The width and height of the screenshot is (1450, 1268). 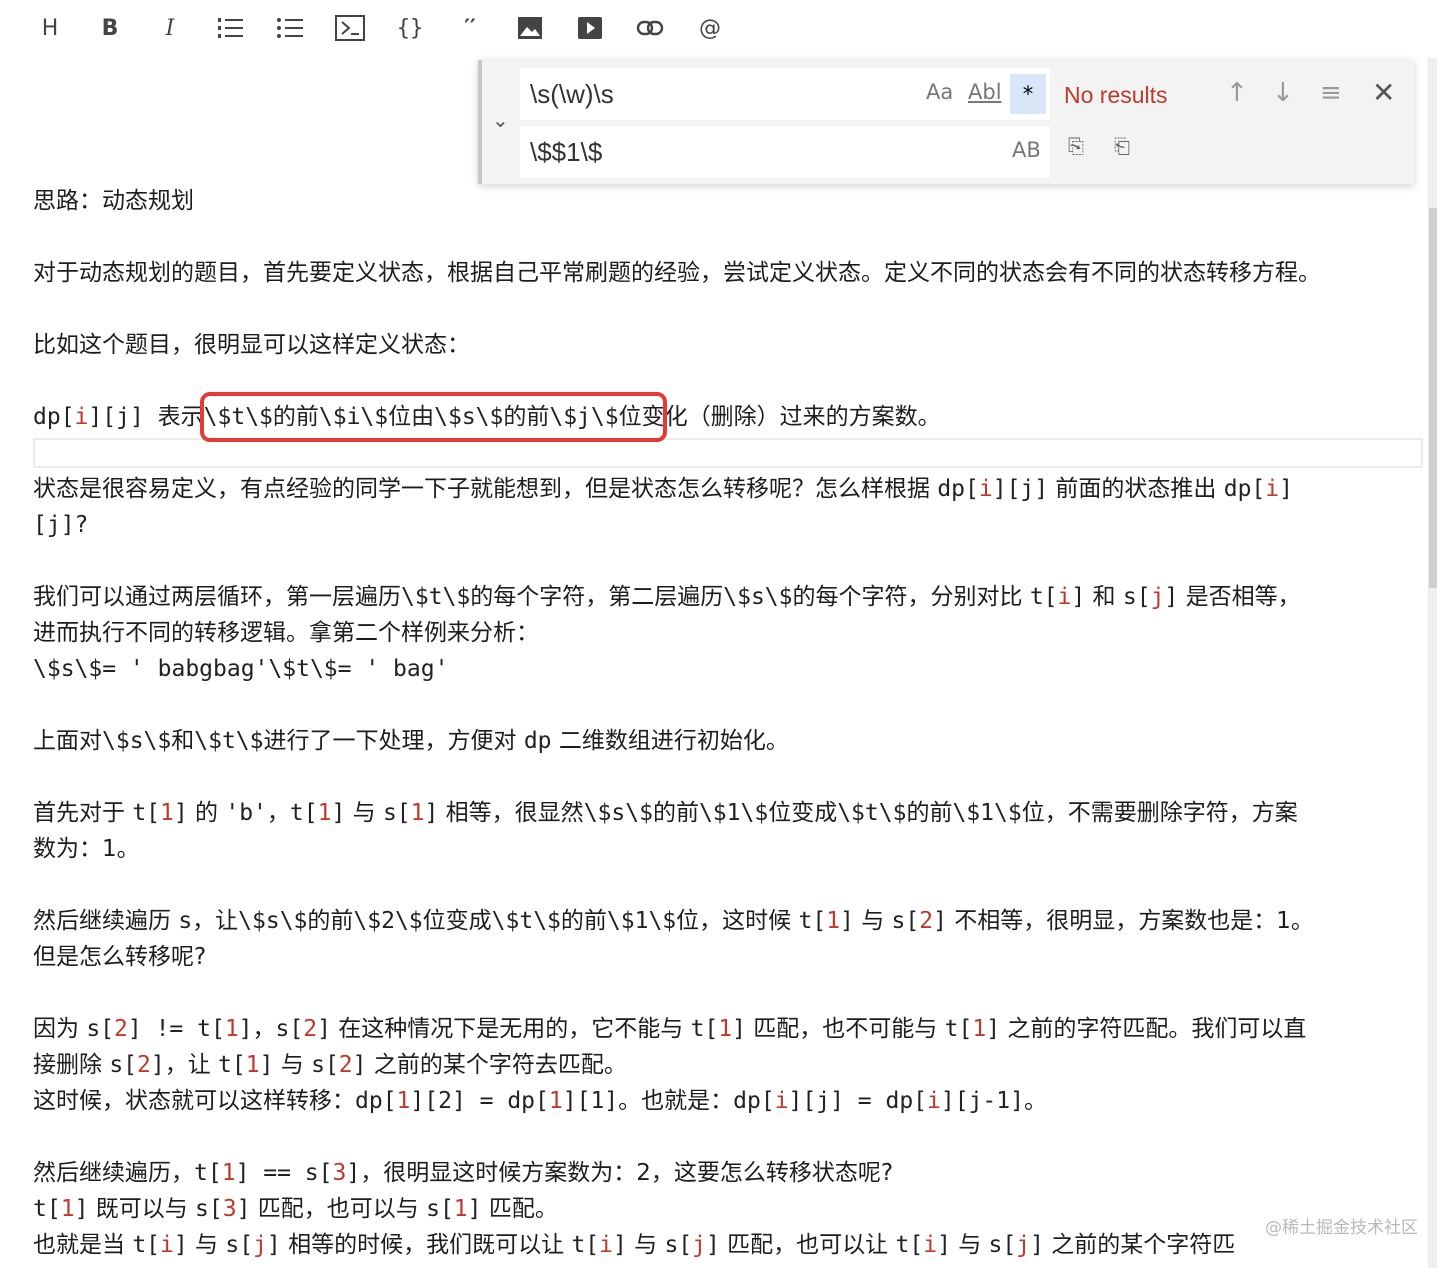 What do you see at coordinates (939, 92) in the screenshot?
I see `match-case-toggle: Aa` at bounding box center [939, 92].